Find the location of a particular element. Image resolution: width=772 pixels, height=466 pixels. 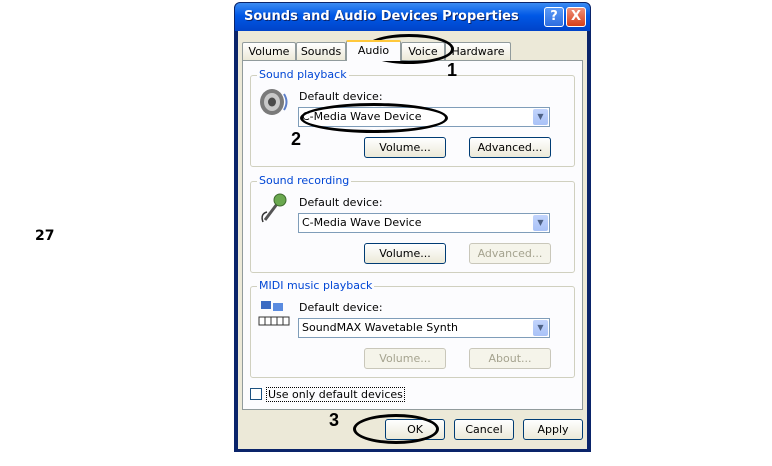

recording-device-label: Default device: is located at coordinates (341, 202).